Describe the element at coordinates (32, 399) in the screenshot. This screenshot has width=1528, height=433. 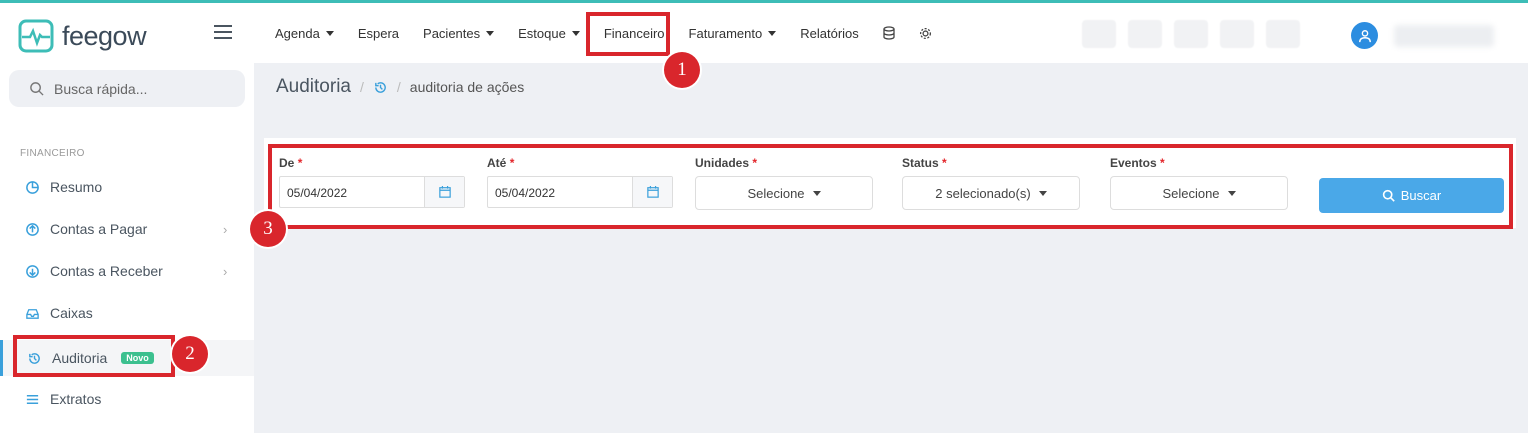
I see `list-icon` at that location.